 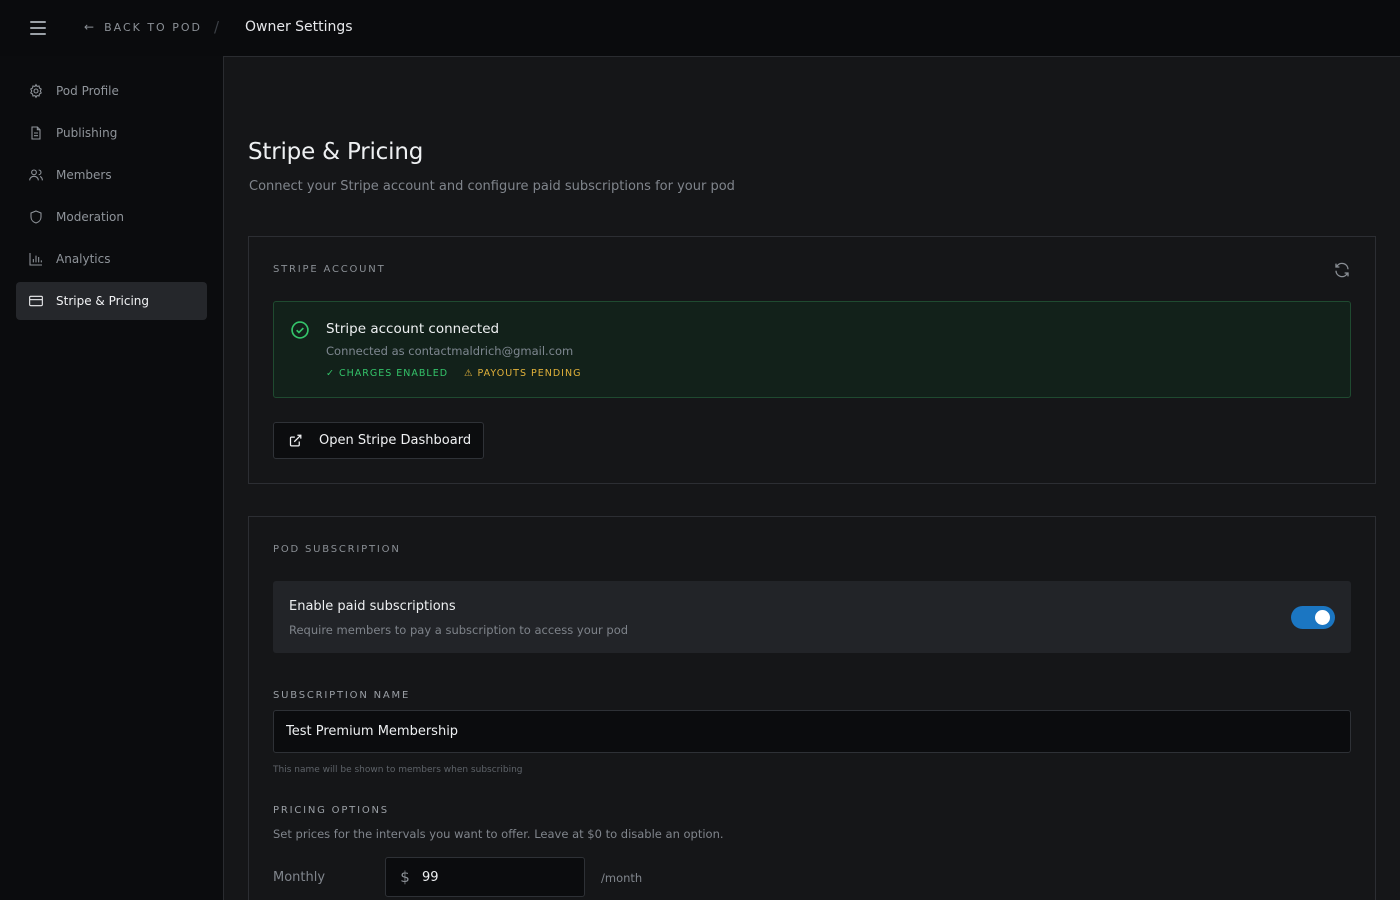 I want to click on users-icon, so click(x=36, y=175).